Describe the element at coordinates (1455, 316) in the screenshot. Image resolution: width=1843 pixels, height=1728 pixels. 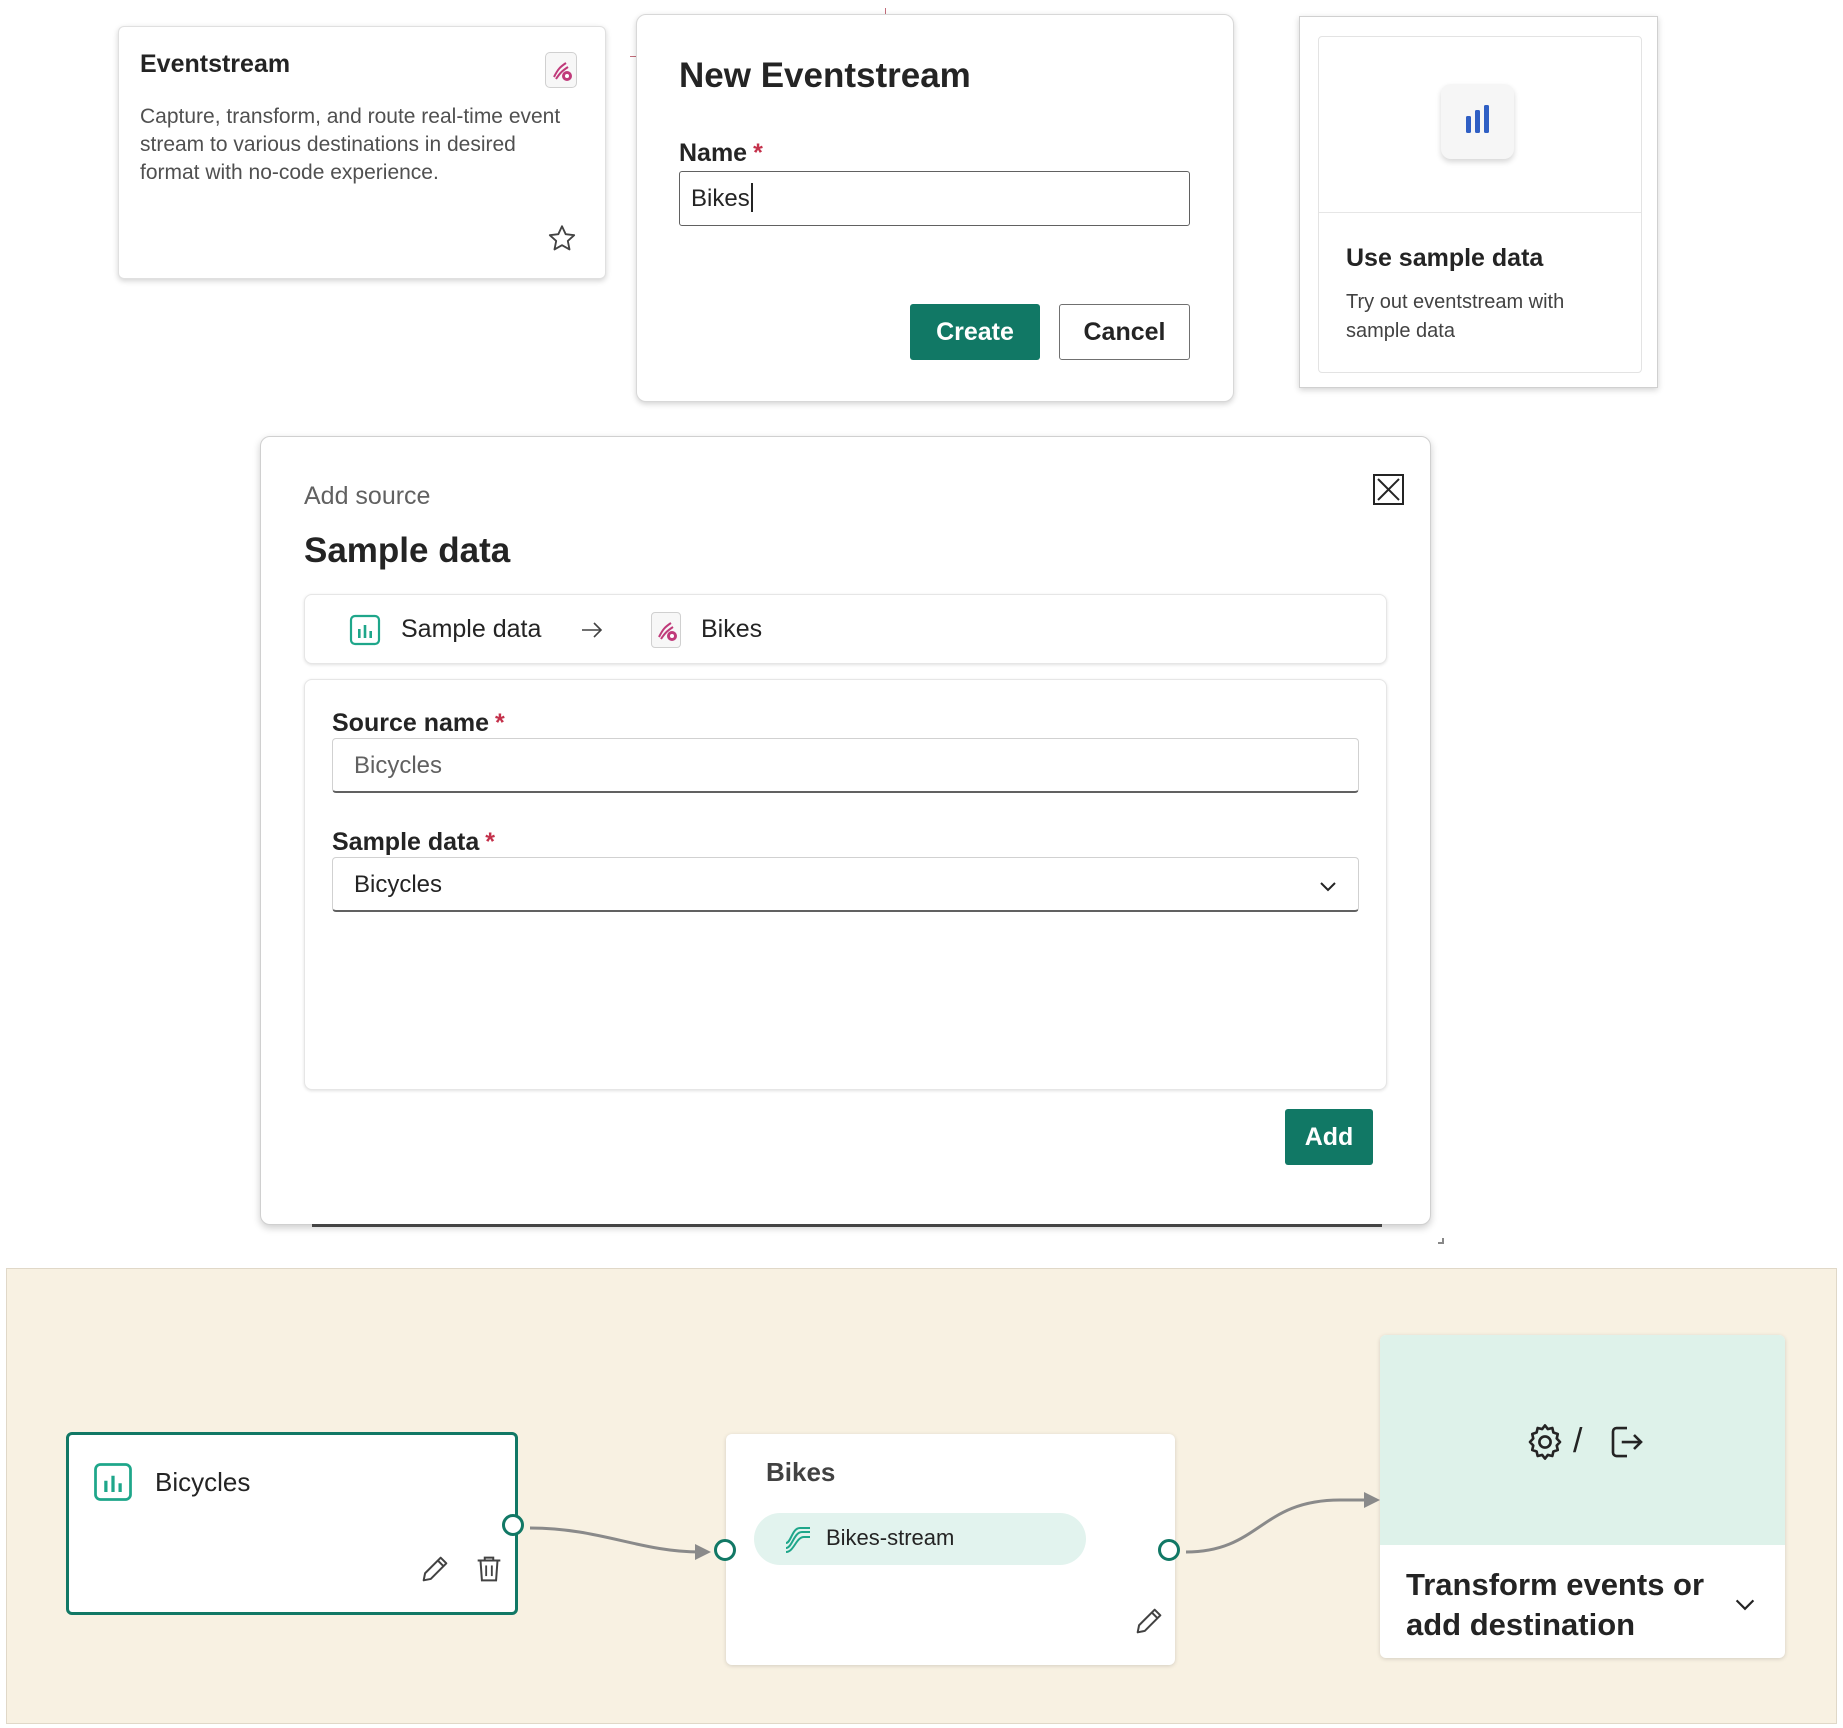
I see `use-sample-data-description: Try out eventstream with sample data` at that location.